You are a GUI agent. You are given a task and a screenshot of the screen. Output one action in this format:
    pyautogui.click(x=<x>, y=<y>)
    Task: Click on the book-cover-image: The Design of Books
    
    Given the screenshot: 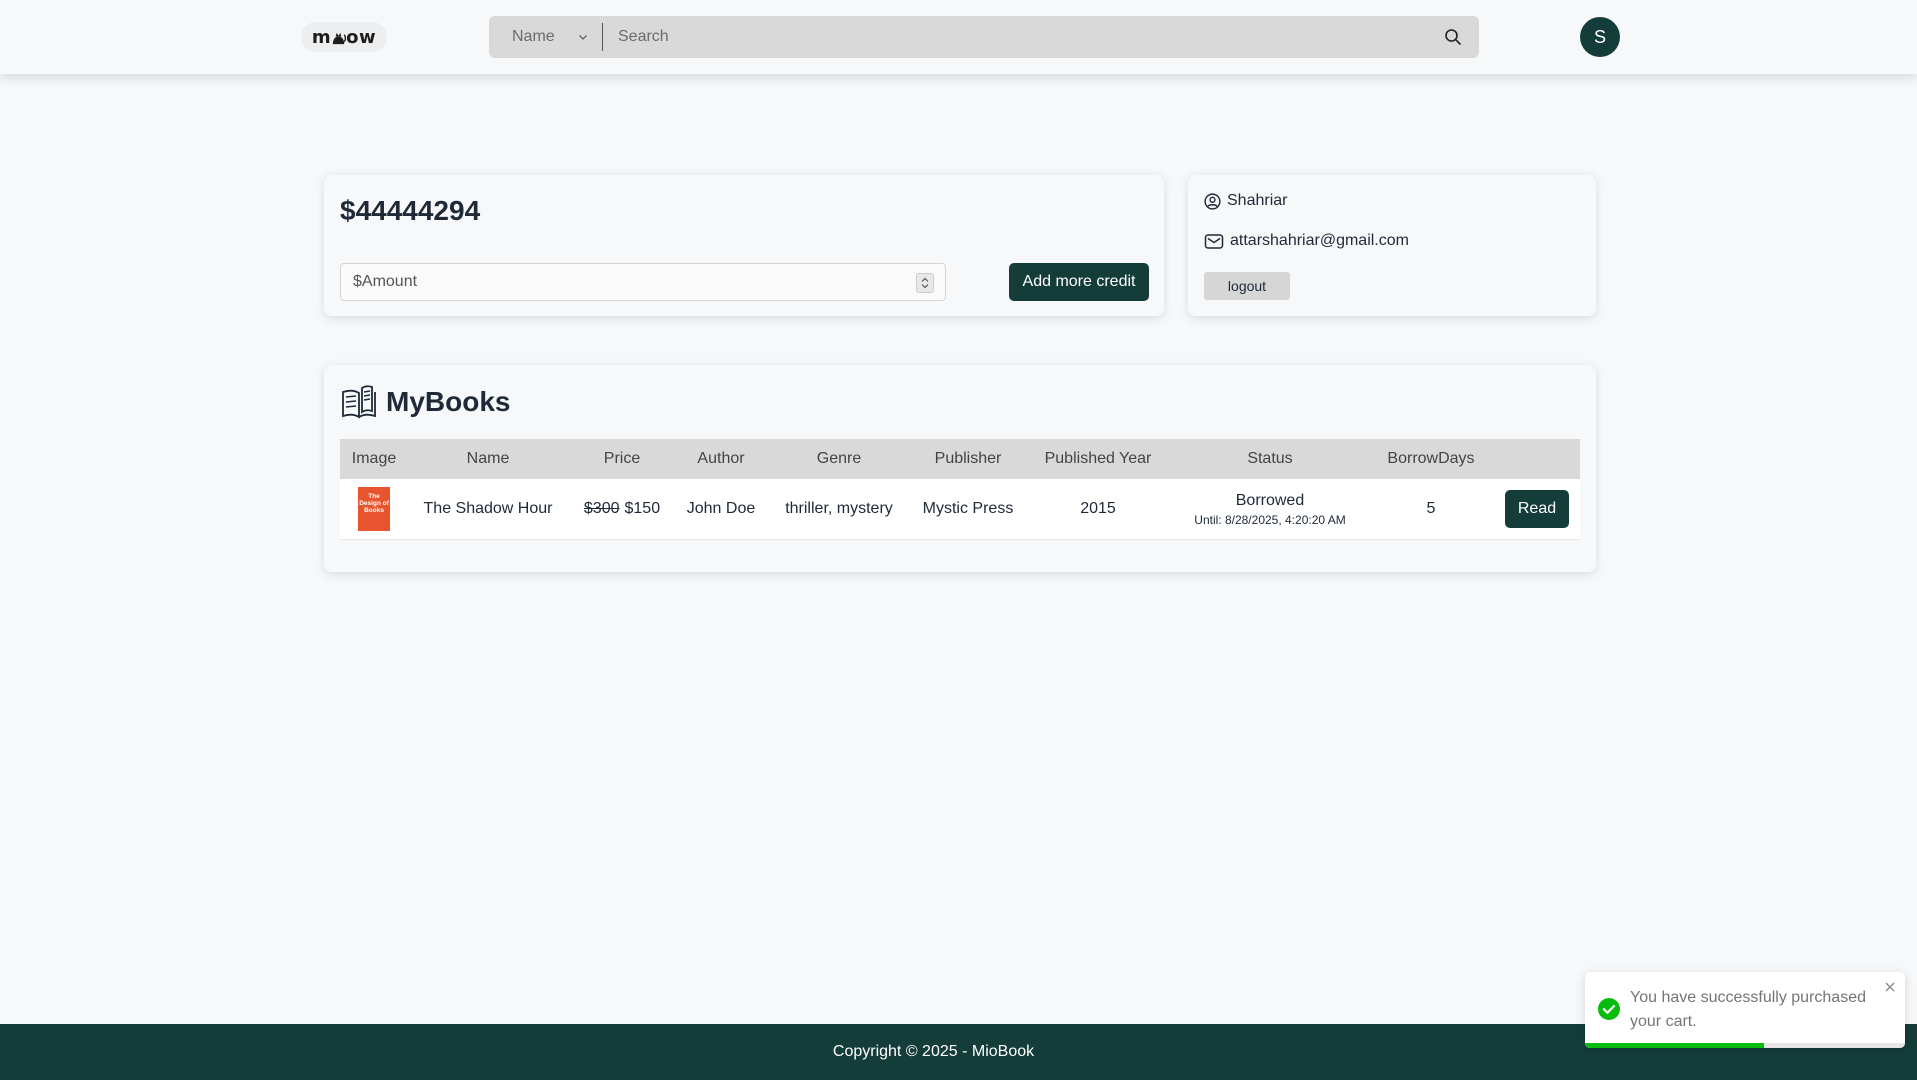 What is the action you would take?
    pyautogui.click(x=374, y=509)
    